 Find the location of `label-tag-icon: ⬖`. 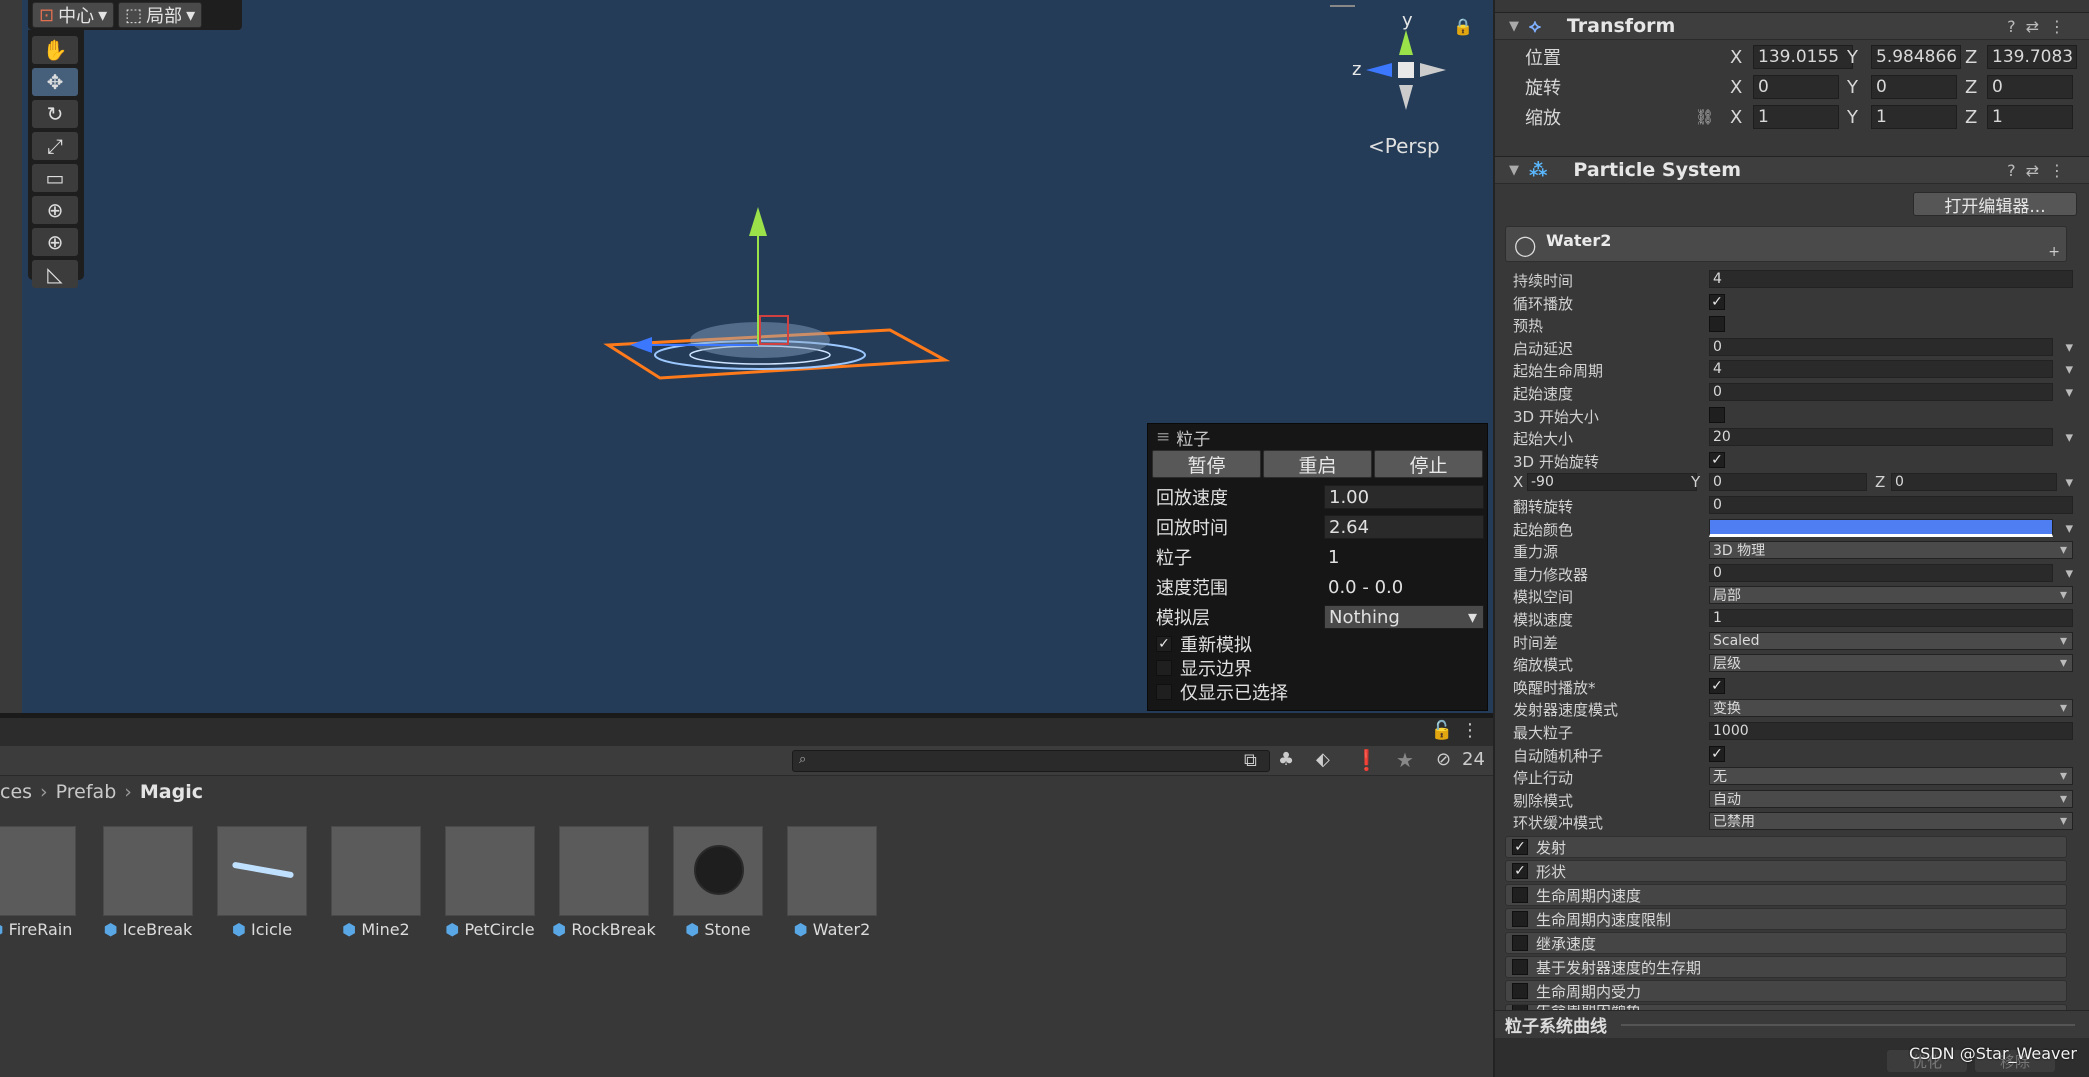

label-tag-icon: ⬖ is located at coordinates (1323, 759).